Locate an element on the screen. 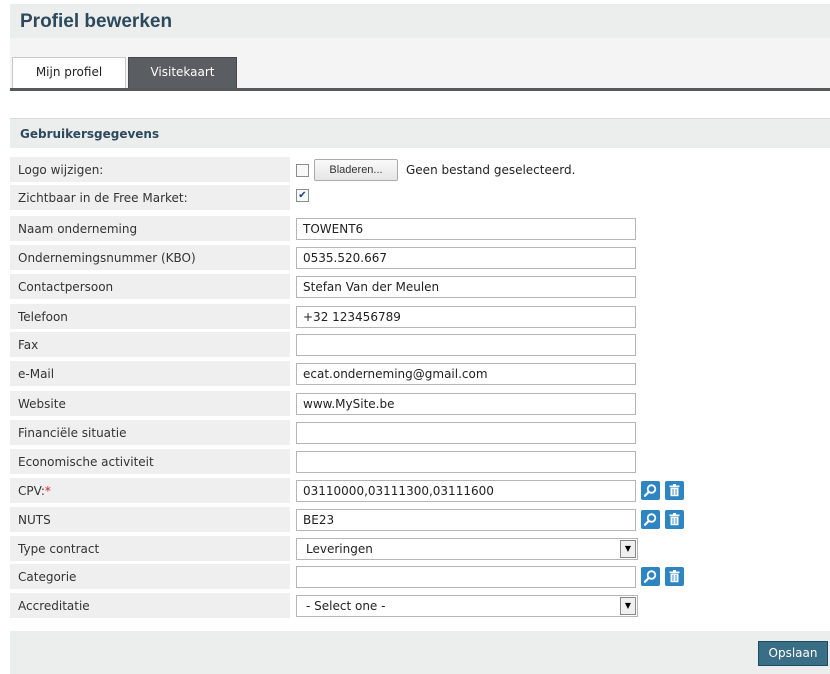 Image resolution: width=830 pixels, height=674 pixels. row-kbo: Ondernemingsnummer (KBO) 0535.520.667 is located at coordinates (420, 258).